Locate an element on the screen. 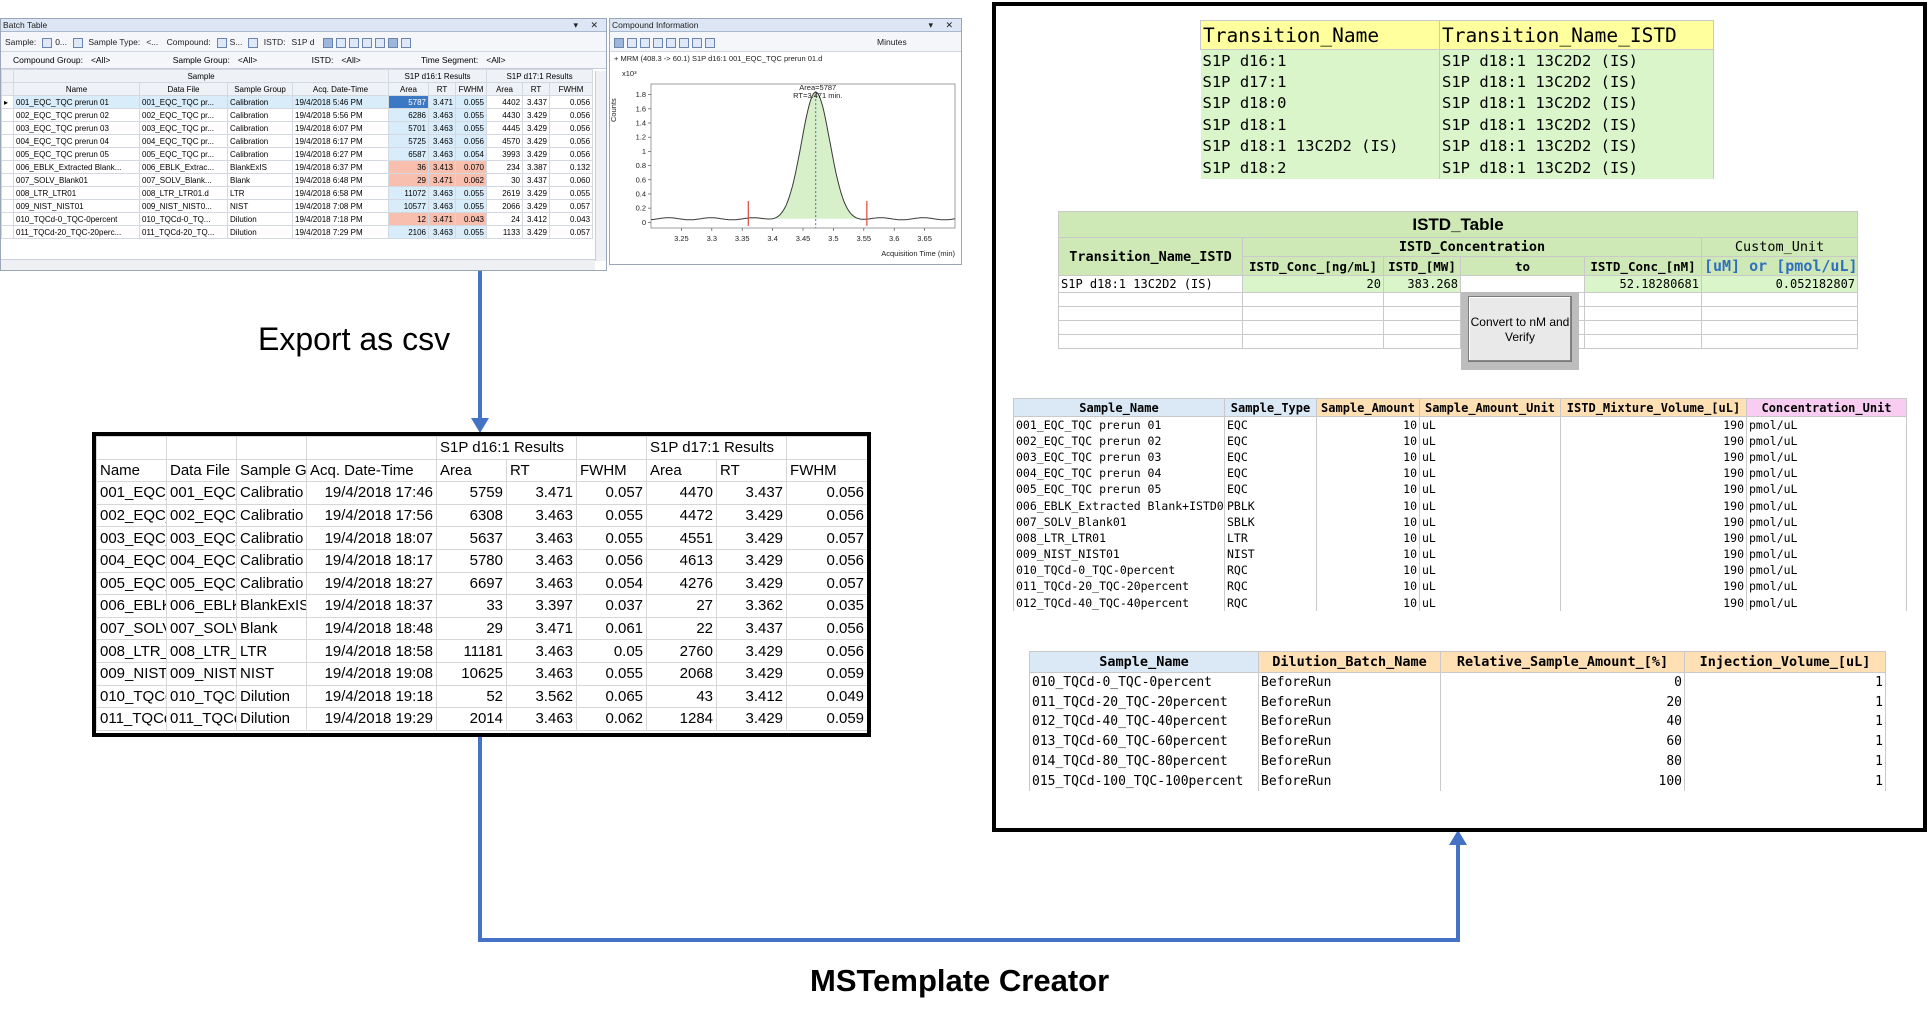 The image size is (1927, 1027). batch-cell: 29 is located at coordinates (408, 180).